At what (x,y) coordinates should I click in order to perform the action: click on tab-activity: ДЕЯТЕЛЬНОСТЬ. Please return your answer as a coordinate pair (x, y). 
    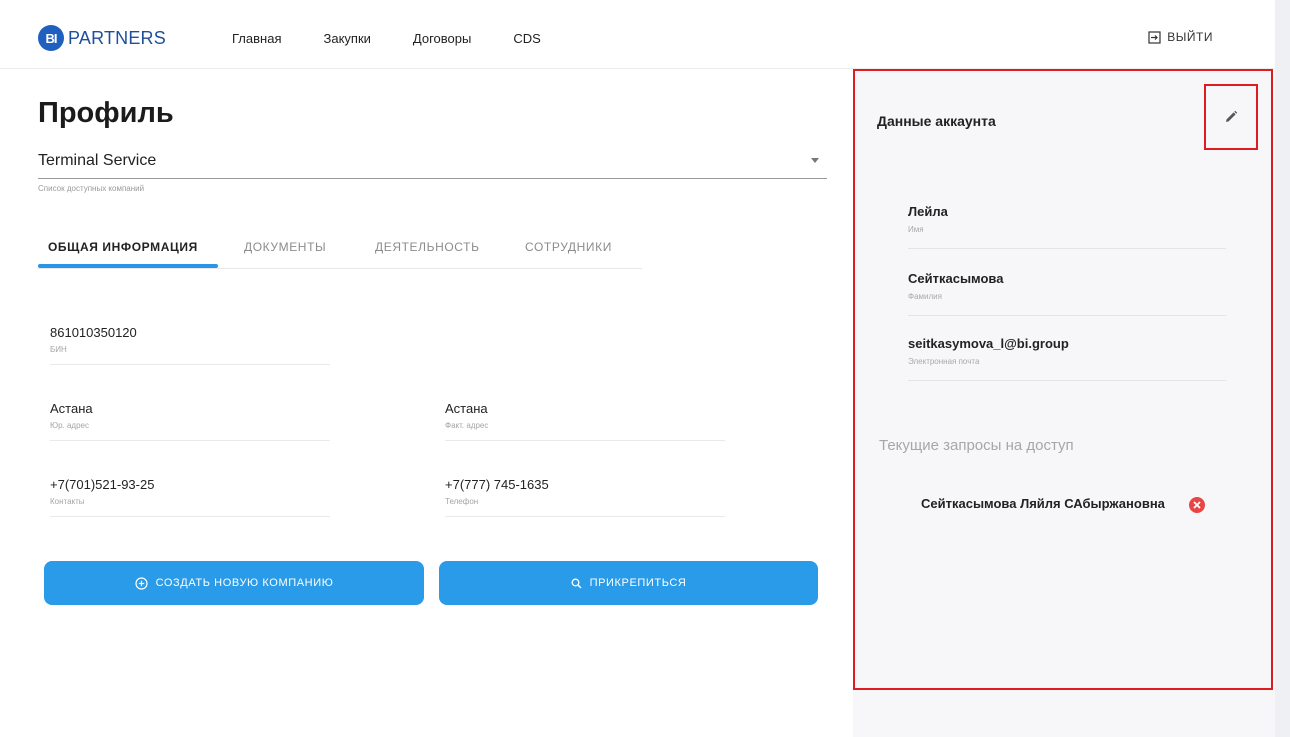
    Looking at the image, I should click on (427, 247).